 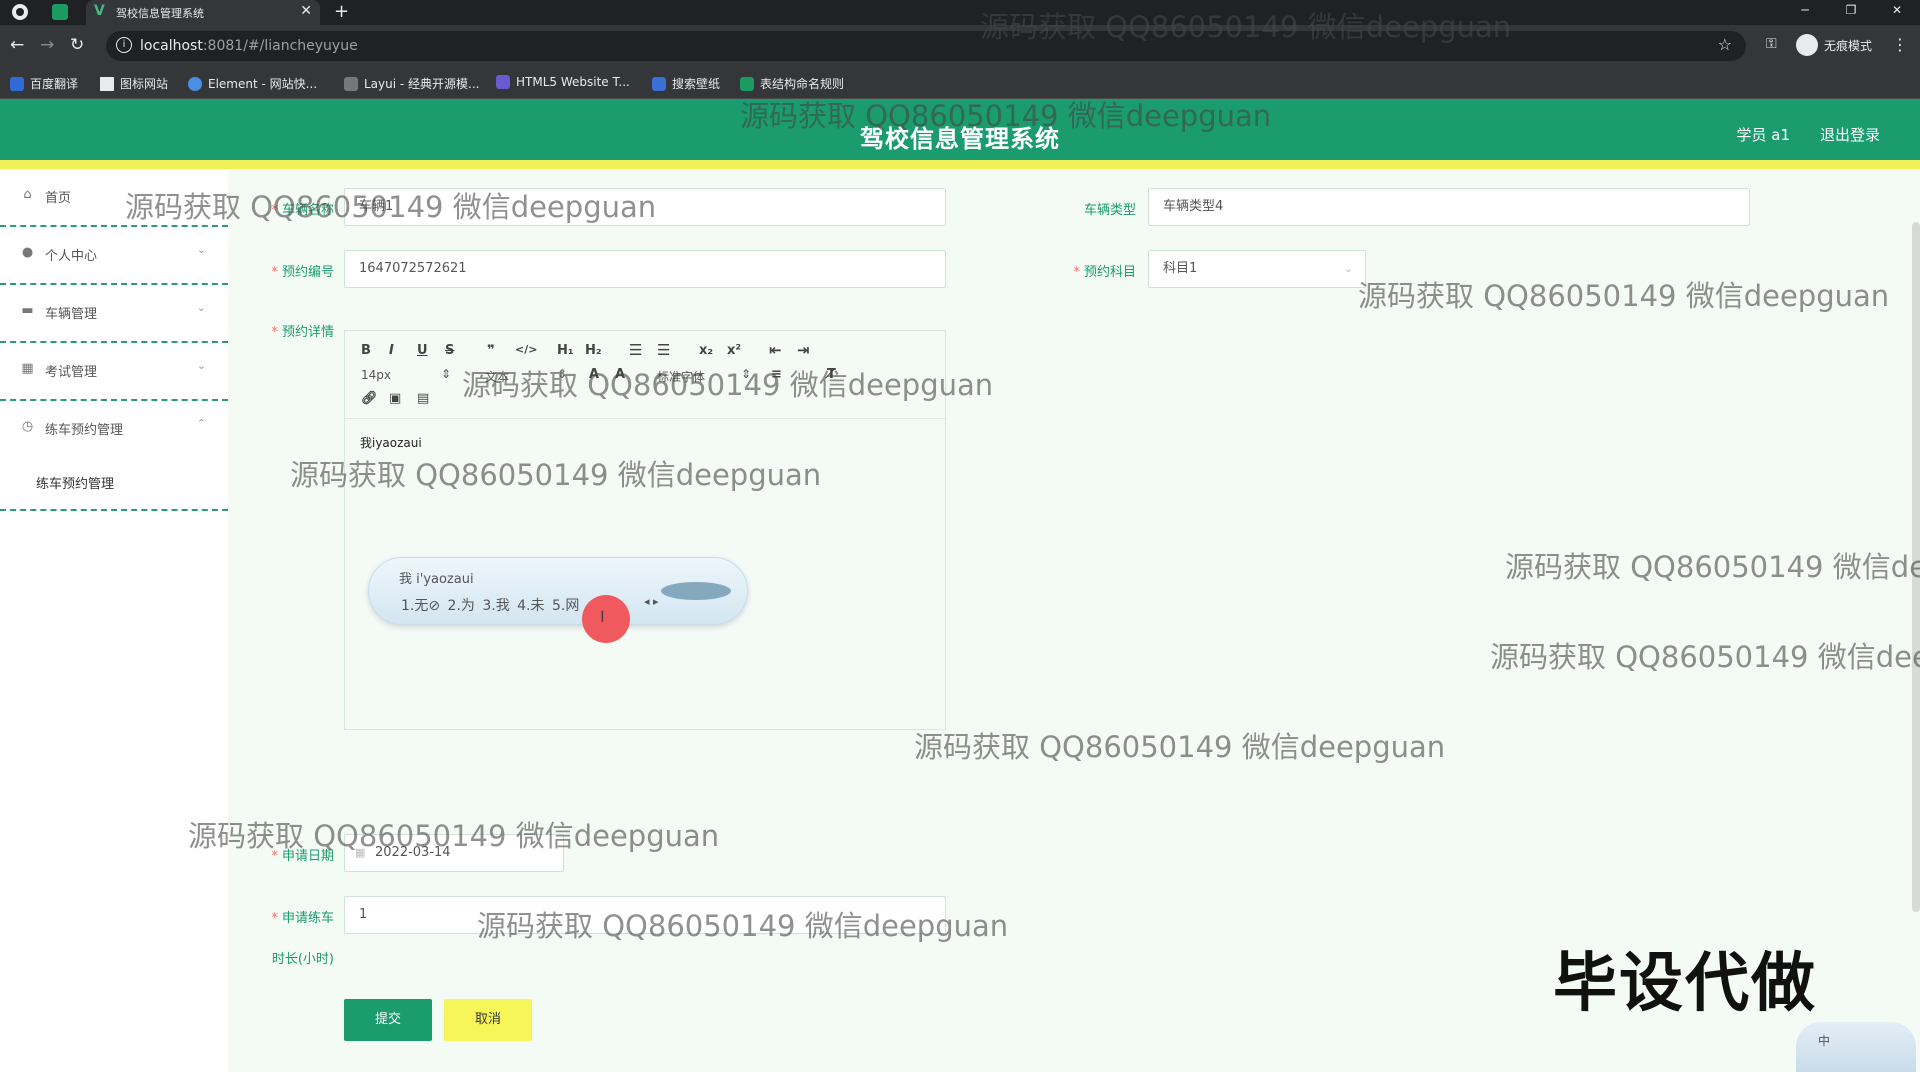 I want to click on subject-label: * 预约科目, so click(x=1104, y=272).